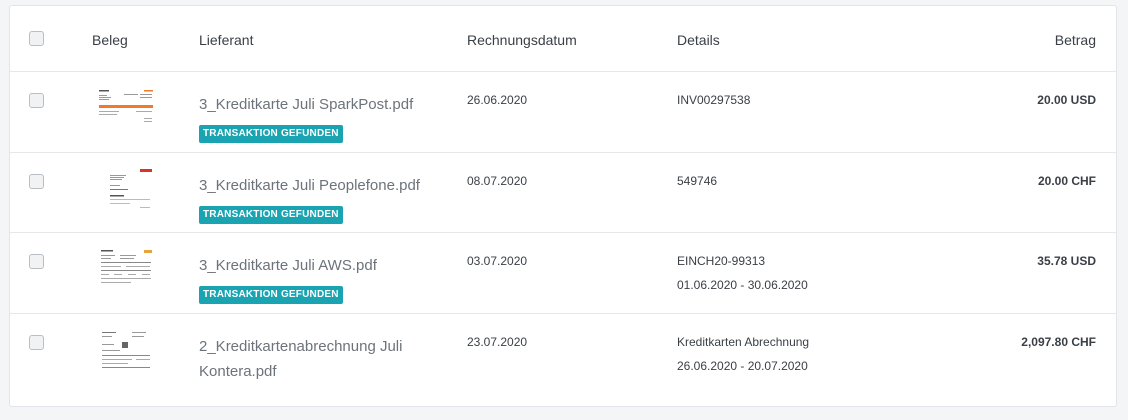  Describe the element at coordinates (742, 285) in the screenshot. I see `invoice-period: 01.06.2020 - 30.06.2020` at that location.